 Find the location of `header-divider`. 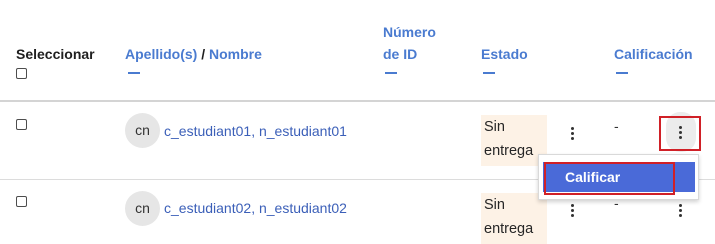

header-divider is located at coordinates (357, 101).